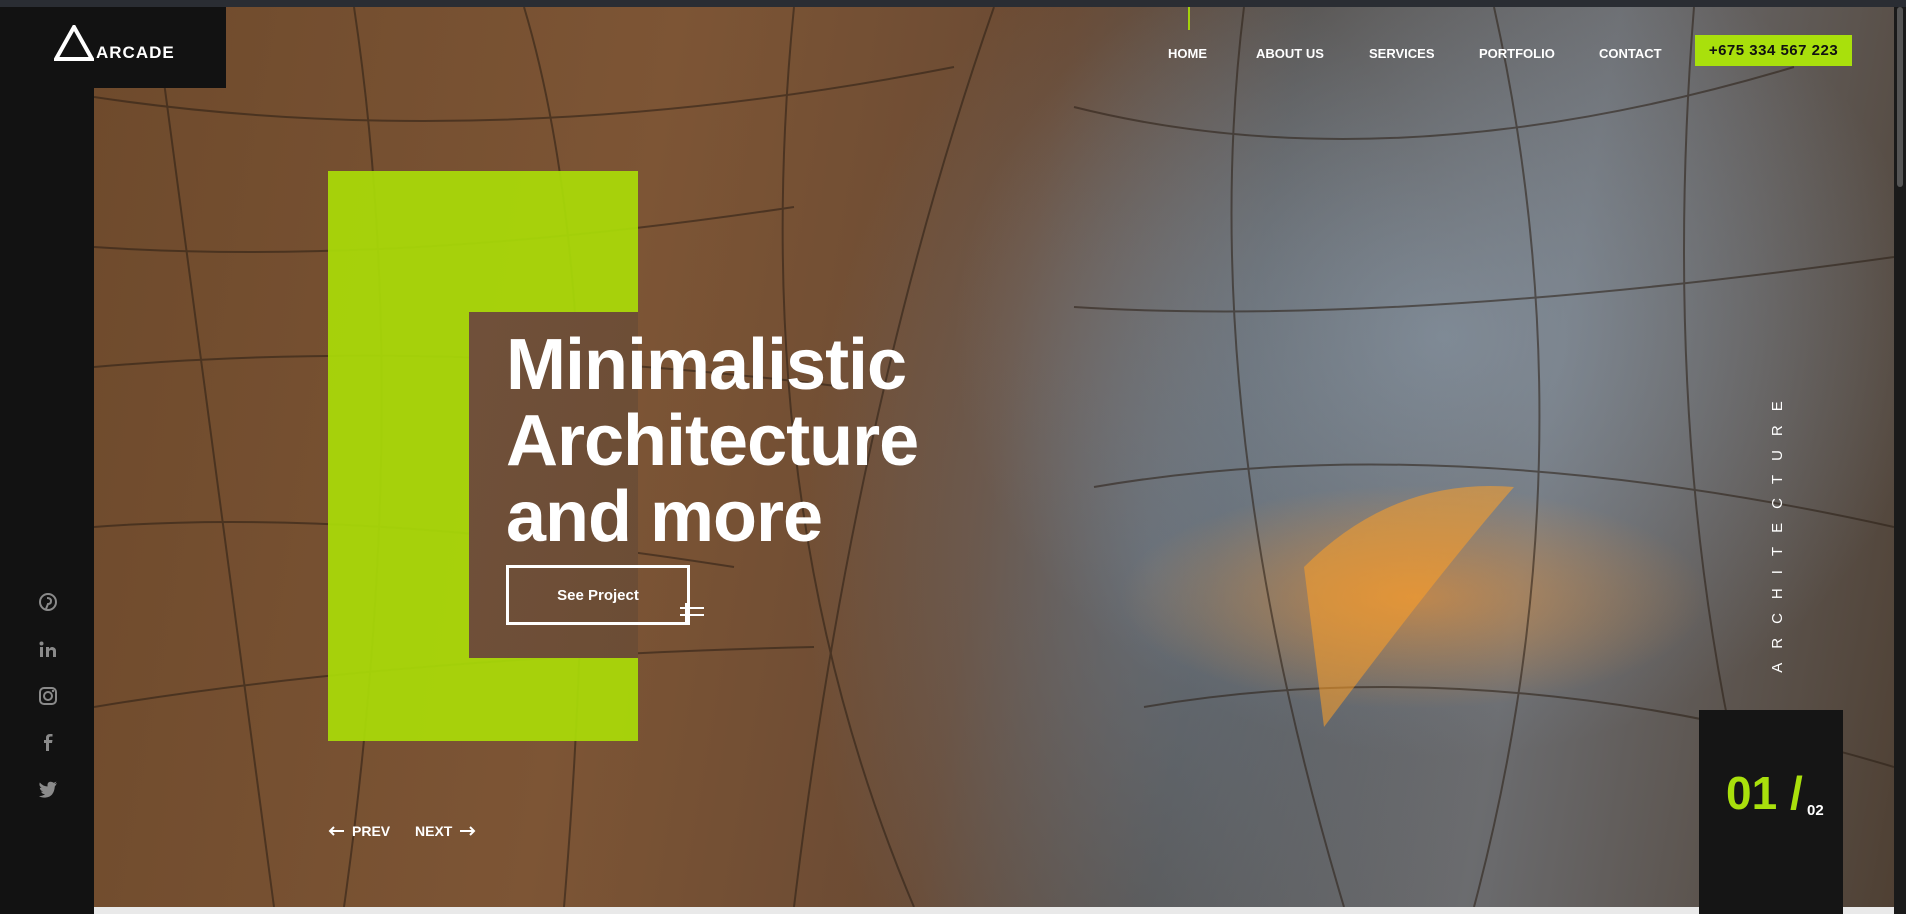  Describe the element at coordinates (1402, 54) in the screenshot. I see `nav-services: SERVICES` at that location.